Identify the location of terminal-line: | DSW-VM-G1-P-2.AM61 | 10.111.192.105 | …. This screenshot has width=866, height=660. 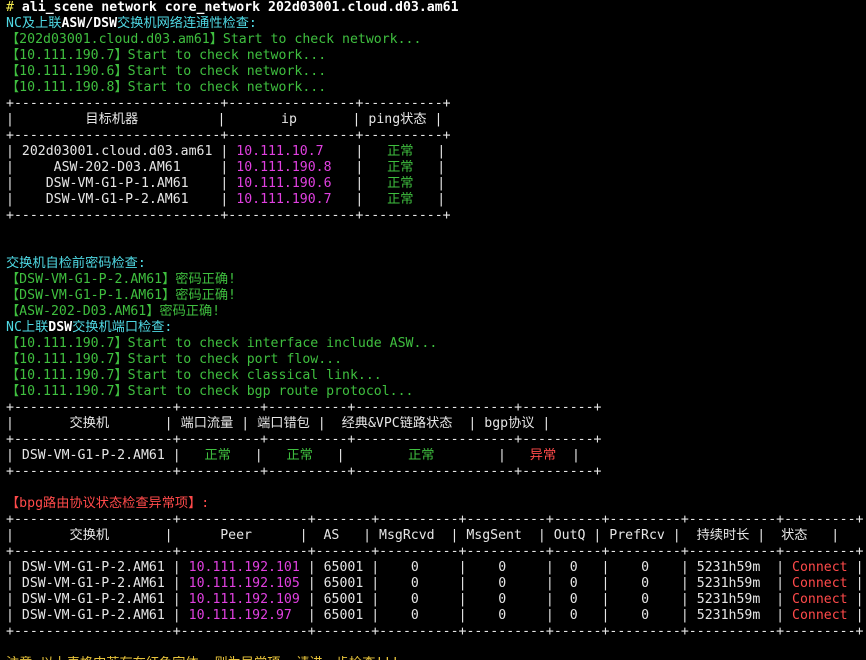
(436, 584).